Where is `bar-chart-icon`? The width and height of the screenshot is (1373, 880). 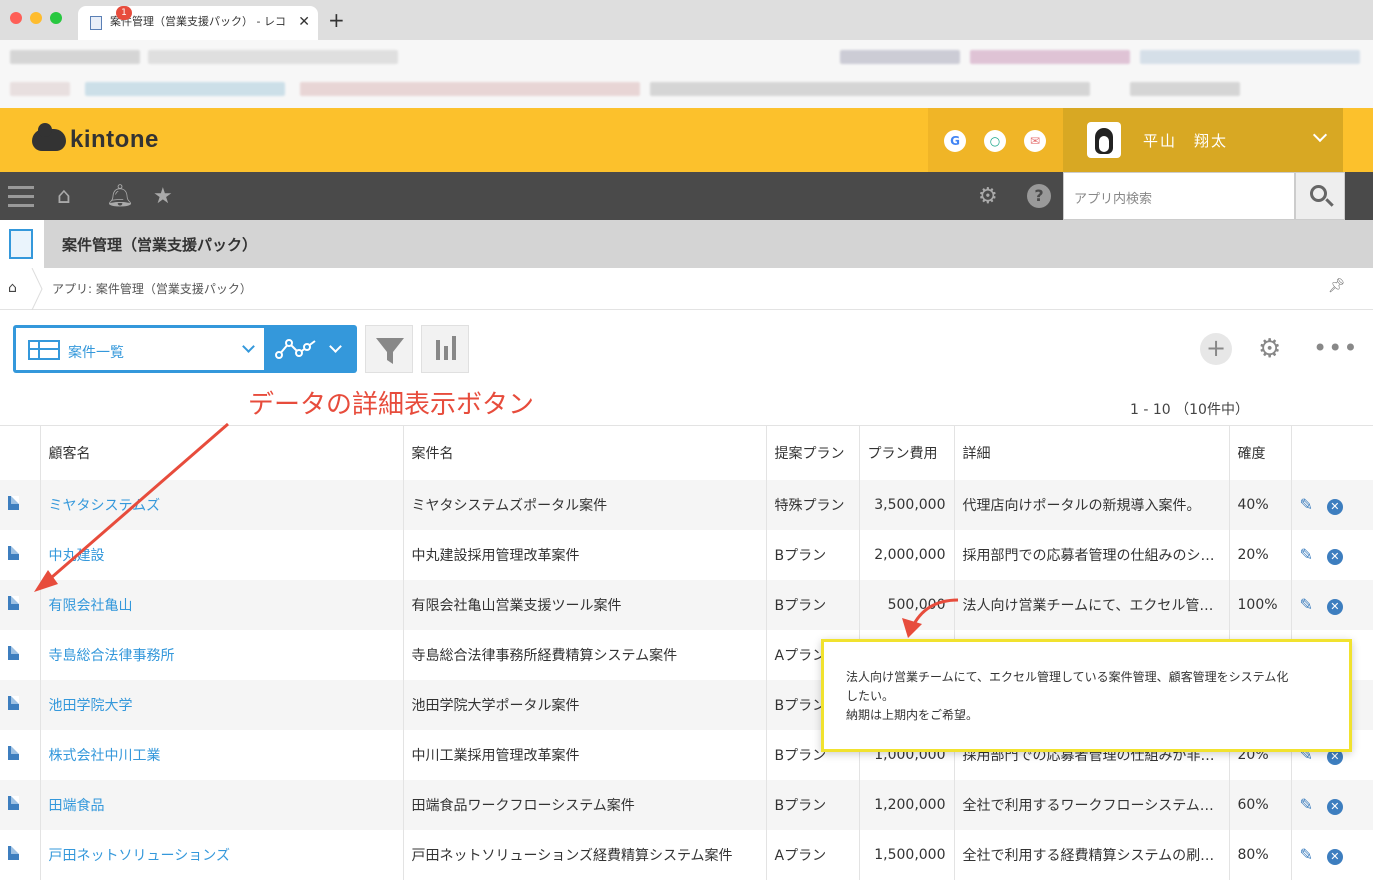 bar-chart-icon is located at coordinates (446, 348).